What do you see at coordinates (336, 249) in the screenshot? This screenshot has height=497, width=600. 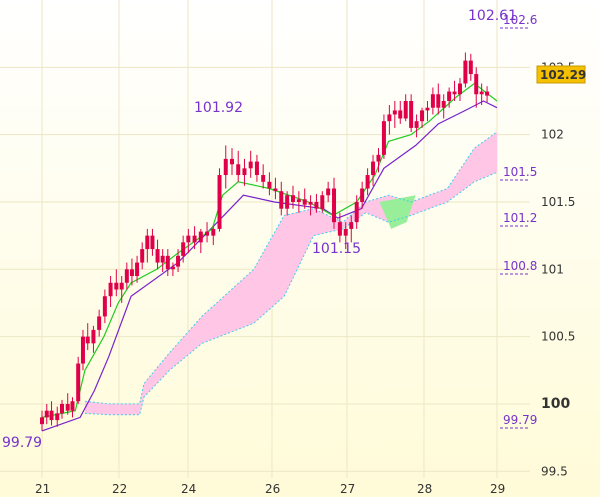 I see `annotation-low-mid: 101.15` at bounding box center [336, 249].